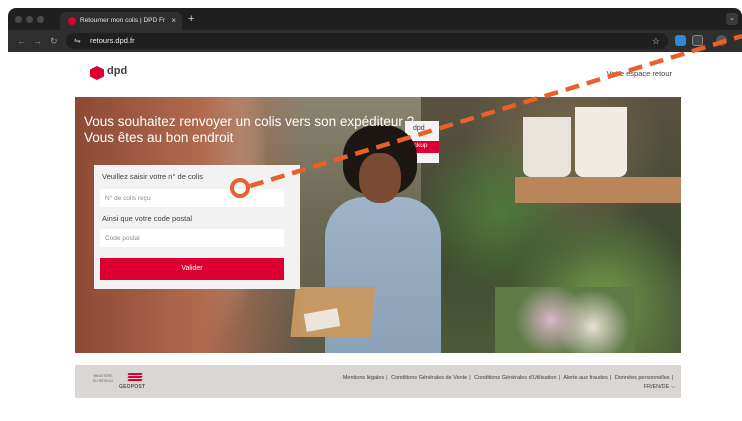 The height and width of the screenshot is (421, 742). What do you see at coordinates (18, 19) in the screenshot?
I see `close-window-dot` at bounding box center [18, 19].